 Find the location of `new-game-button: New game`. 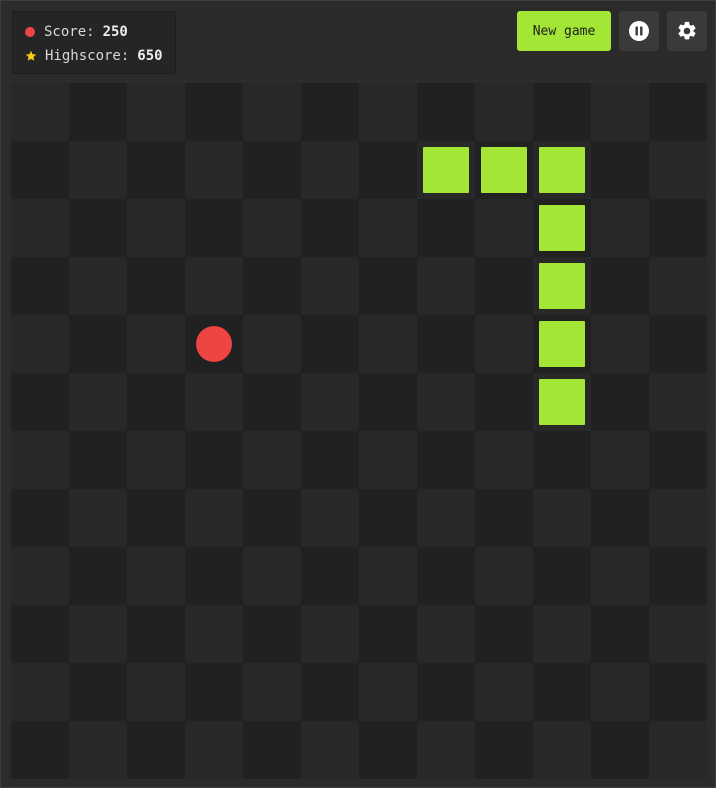

new-game-button: New game is located at coordinates (564, 31).